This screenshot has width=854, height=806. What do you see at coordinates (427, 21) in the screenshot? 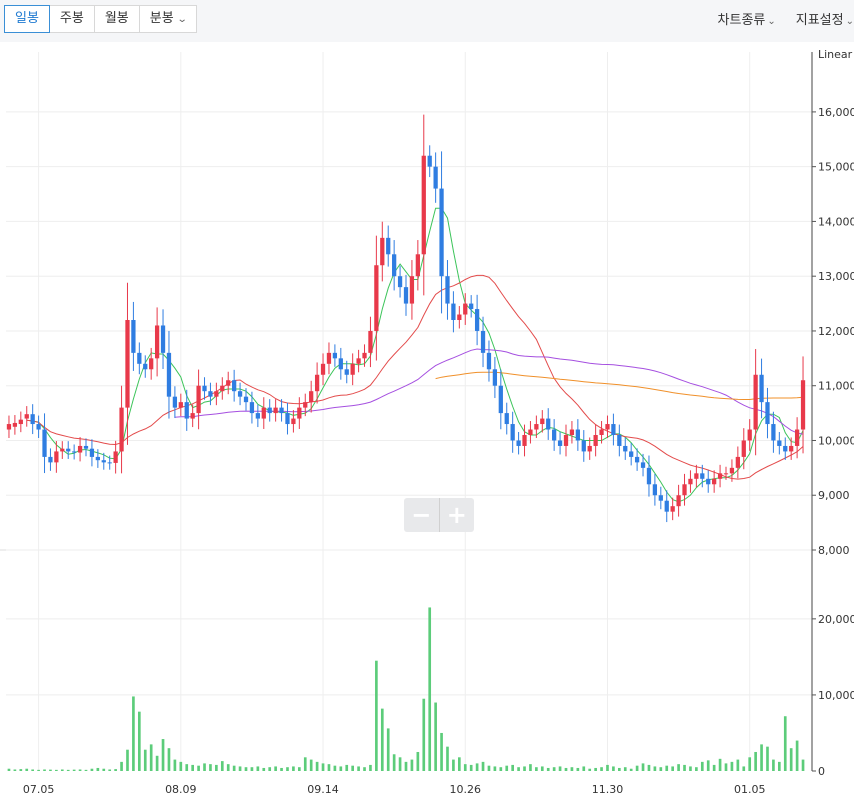
I see `chart-toolbar: 일봉 주봉 월봉 분봉 ⌄ 차트종류 ⌄ 지표설정 ⌄` at bounding box center [427, 21].